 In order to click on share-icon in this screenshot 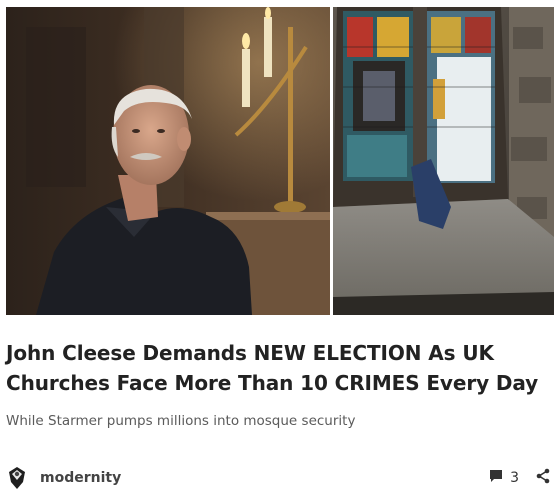, I will do `click(543, 478)`.